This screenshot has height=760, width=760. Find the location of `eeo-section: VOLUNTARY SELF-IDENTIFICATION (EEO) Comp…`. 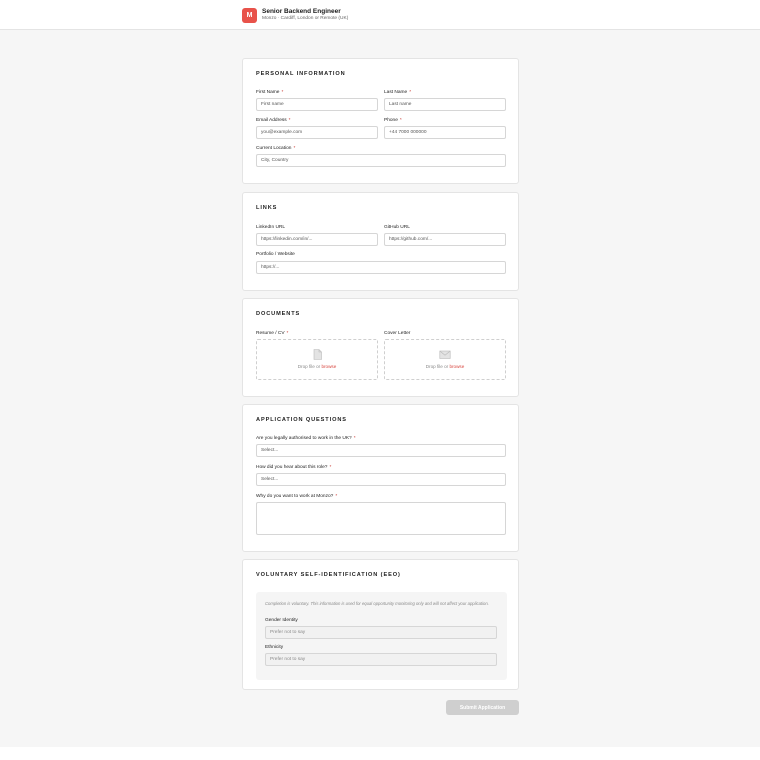

eeo-section: VOLUNTARY SELF-IDENTIFICATION (EEO) Comp… is located at coordinates (380, 624).